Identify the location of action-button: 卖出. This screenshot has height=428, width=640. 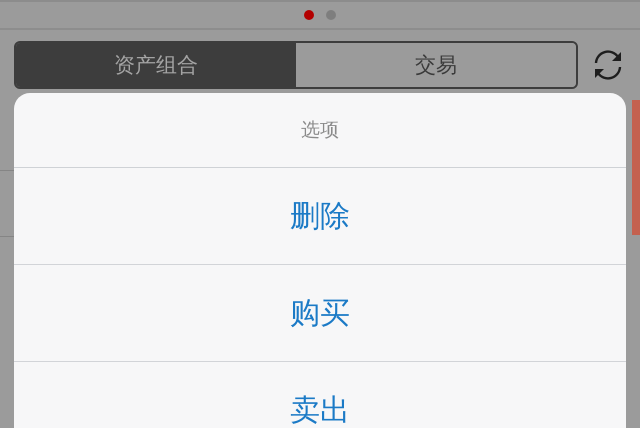
(320, 395).